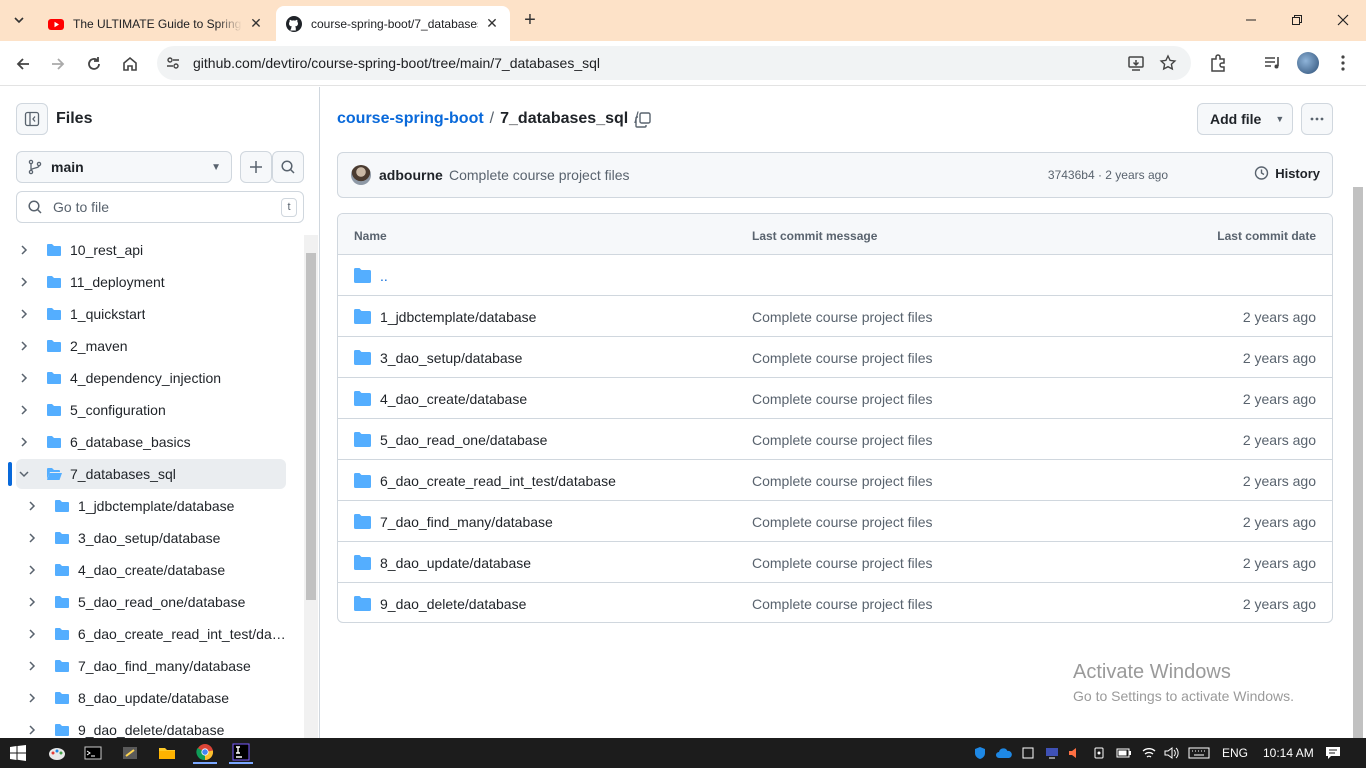 The image size is (1366, 768). Describe the element at coordinates (1168, 63) in the screenshot. I see `bookmark-star-icon` at that location.